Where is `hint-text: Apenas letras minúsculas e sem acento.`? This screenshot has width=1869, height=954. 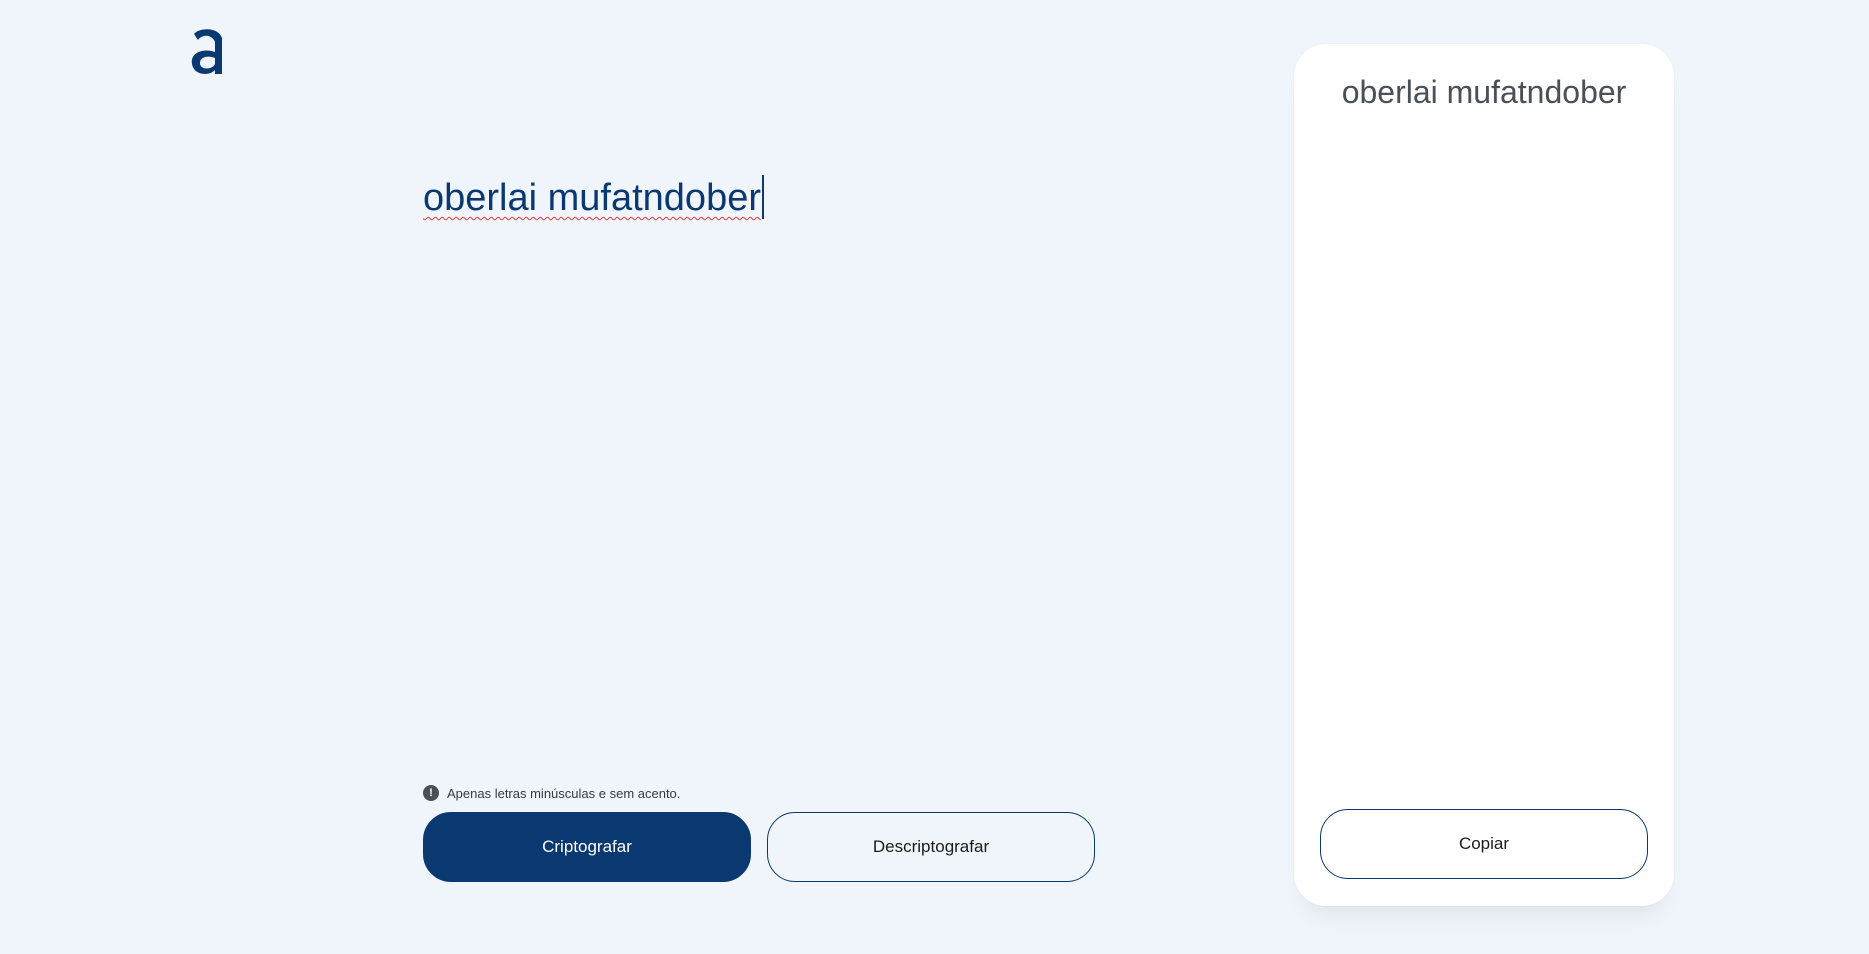 hint-text: Apenas letras minúsculas e sem acento. is located at coordinates (564, 793).